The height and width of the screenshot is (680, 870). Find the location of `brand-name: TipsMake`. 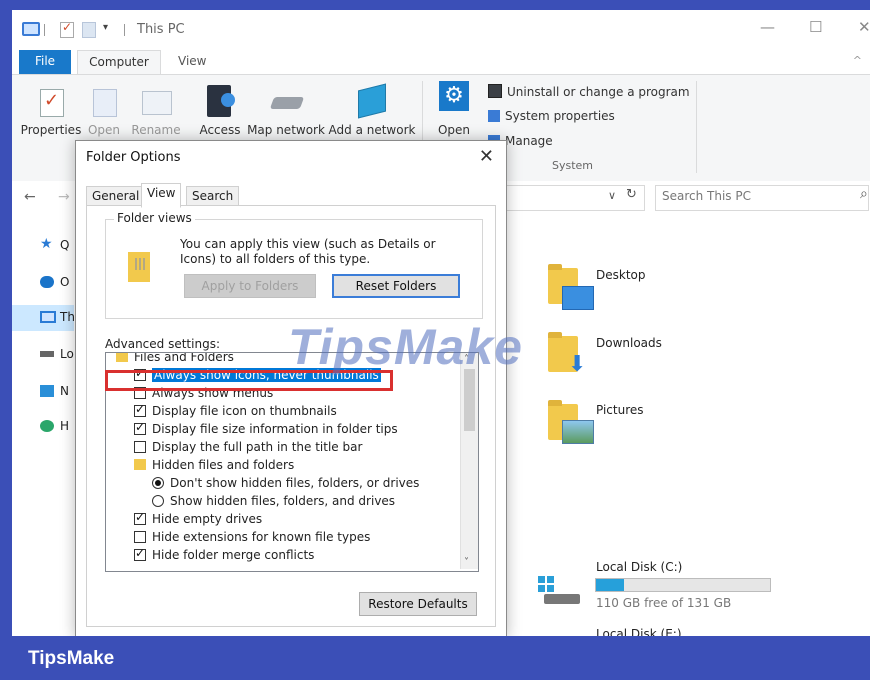

brand-name: TipsMake is located at coordinates (71, 658).